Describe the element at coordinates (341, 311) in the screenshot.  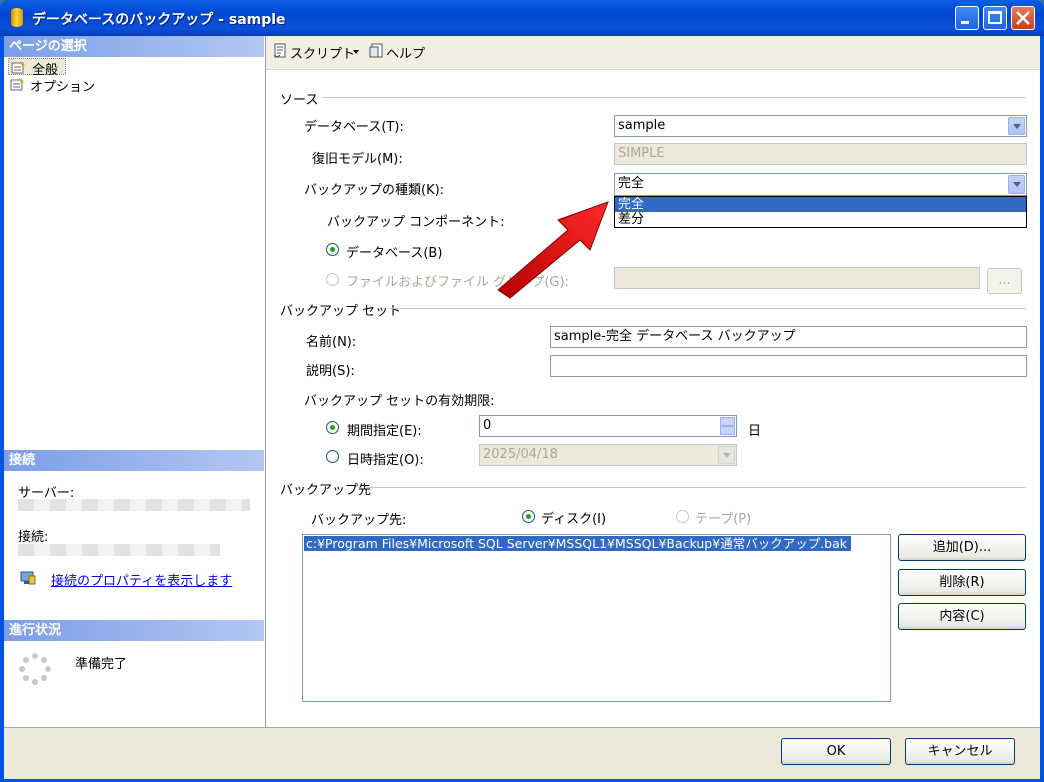
I see `backup-set-group-header: バックアップ セット` at that location.